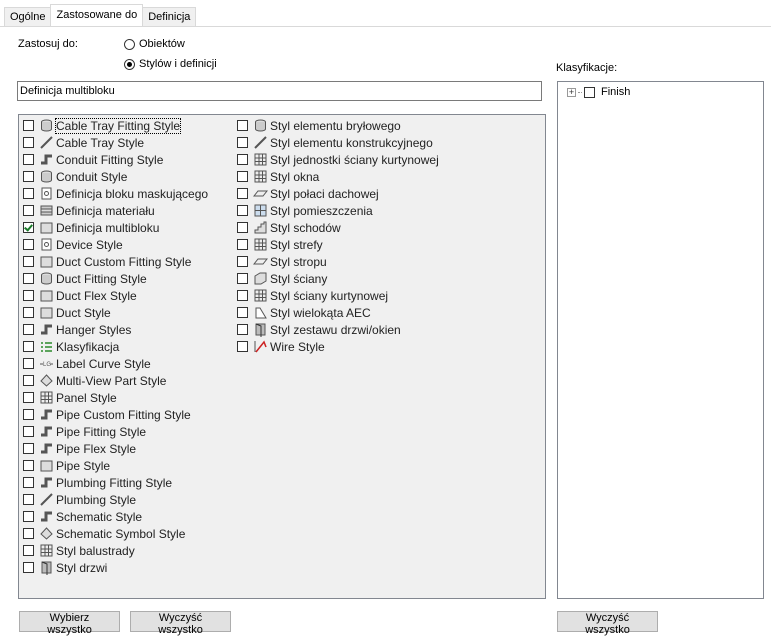  Describe the element at coordinates (338, 227) in the screenshot. I see `list-item: Styl schodów` at that location.